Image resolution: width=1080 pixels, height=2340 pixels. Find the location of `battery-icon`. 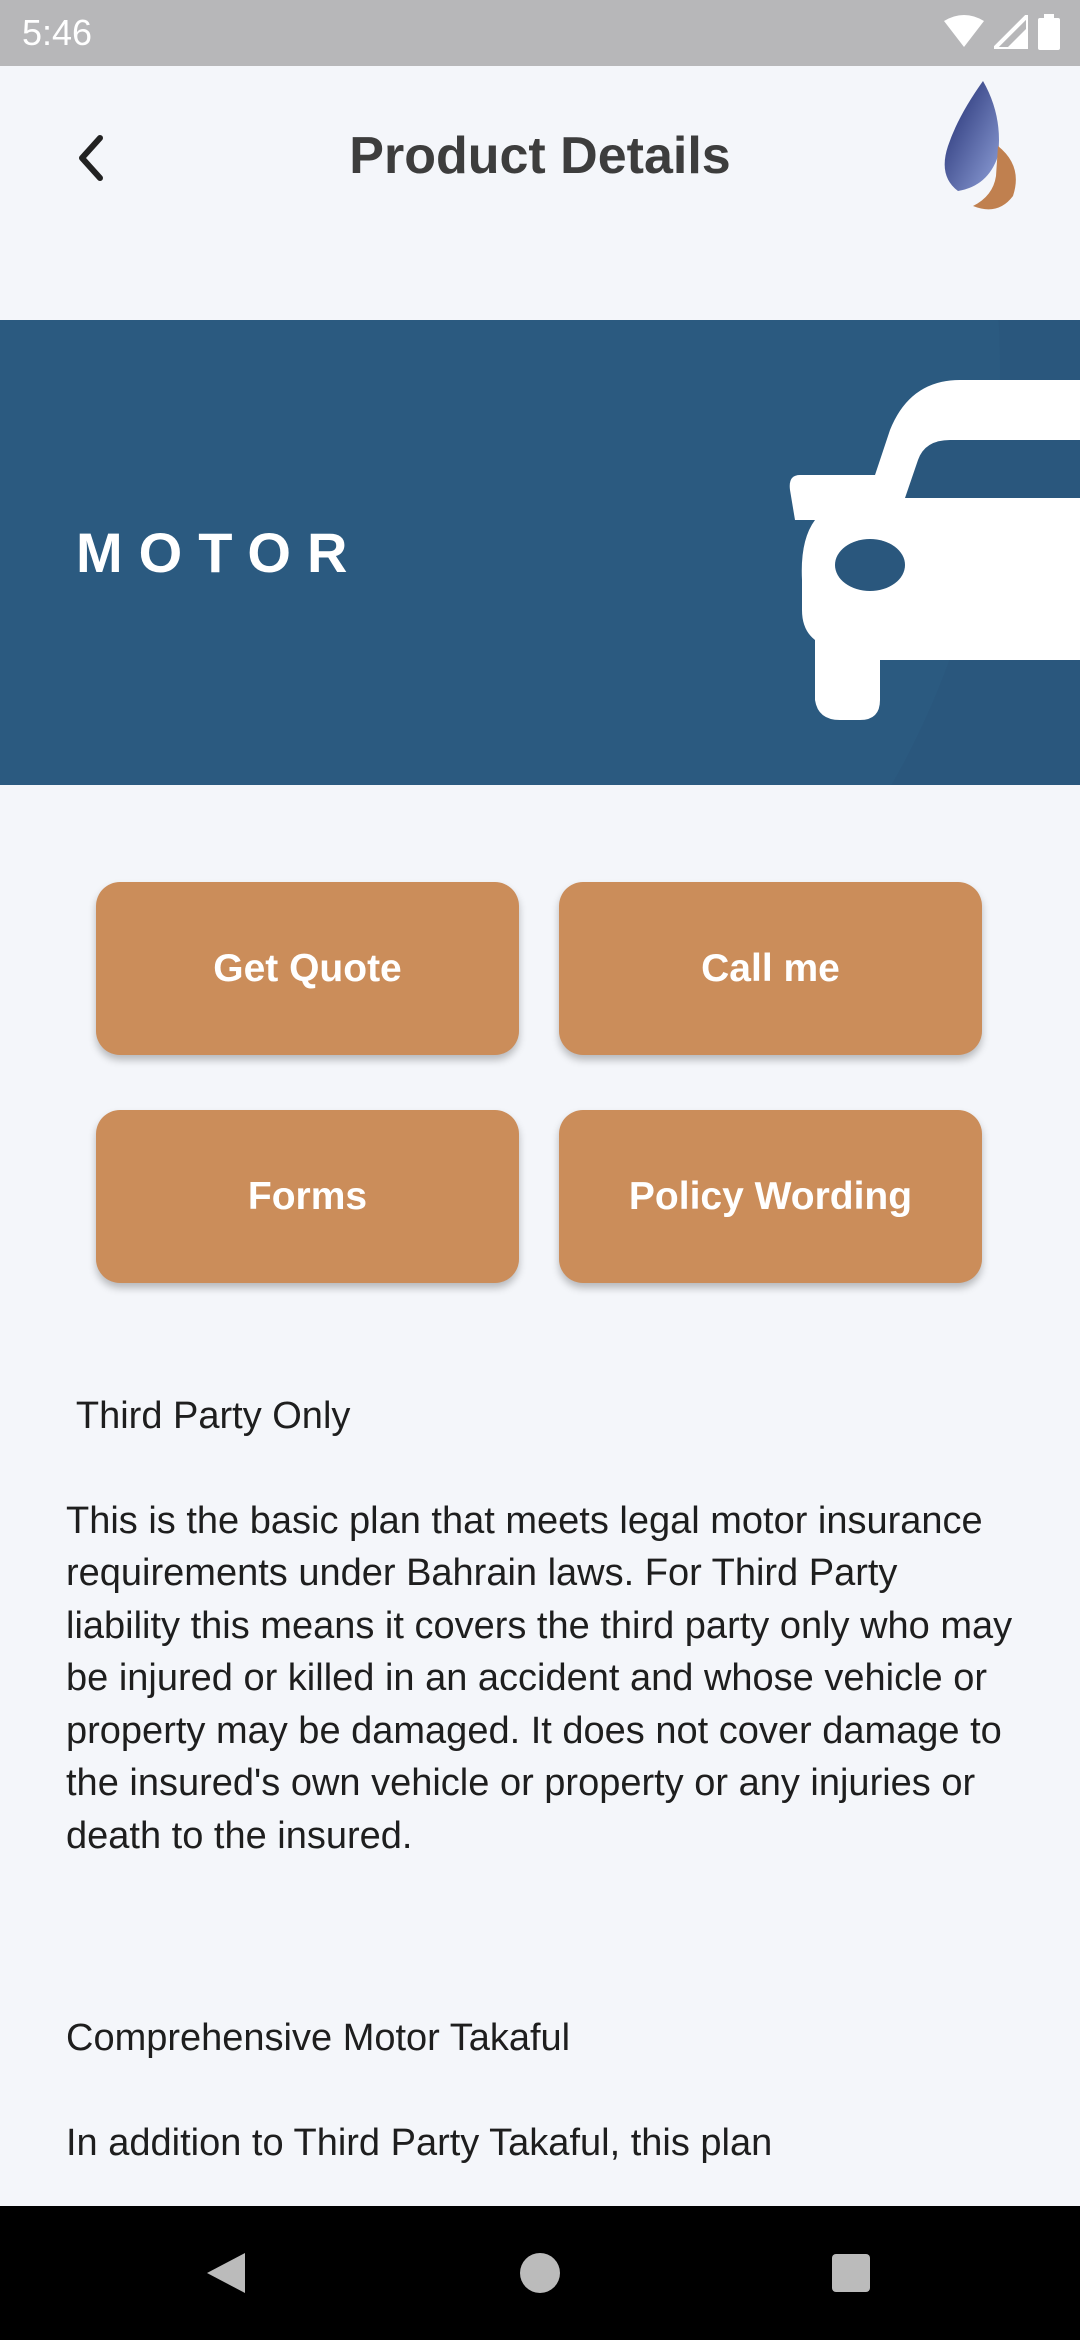

battery-icon is located at coordinates (1049, 32).